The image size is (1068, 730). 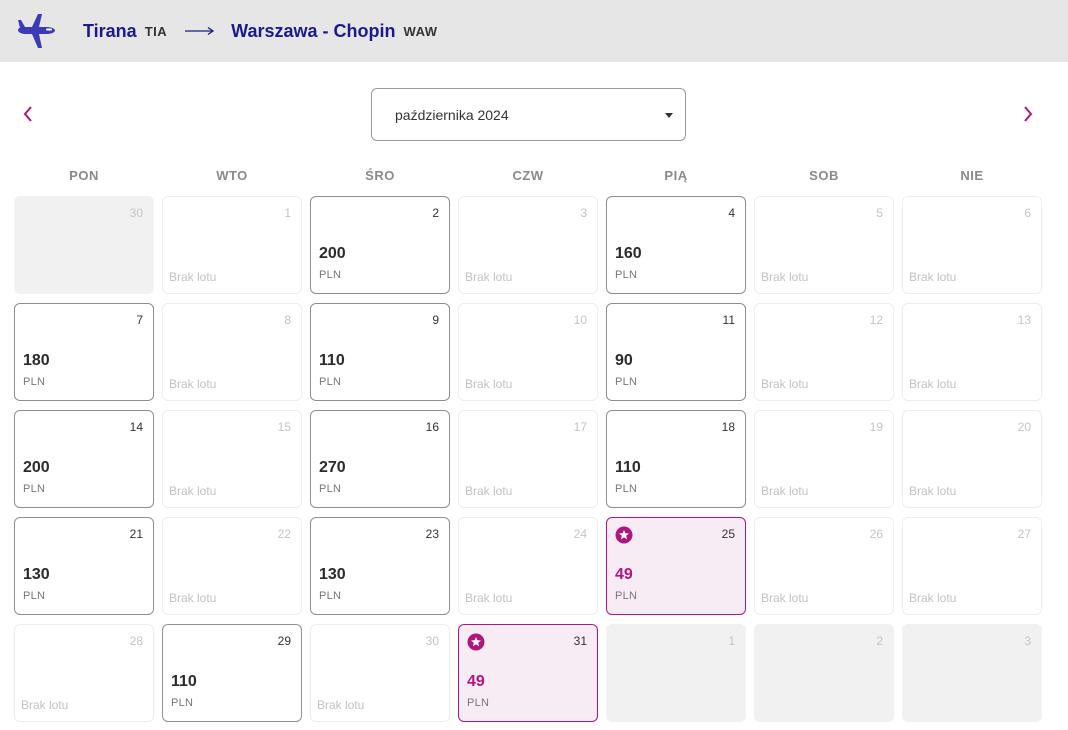 I want to click on weekday-header: PON WTO ŚRO CZW PIĄ SOB NIE, so click(x=534, y=178).